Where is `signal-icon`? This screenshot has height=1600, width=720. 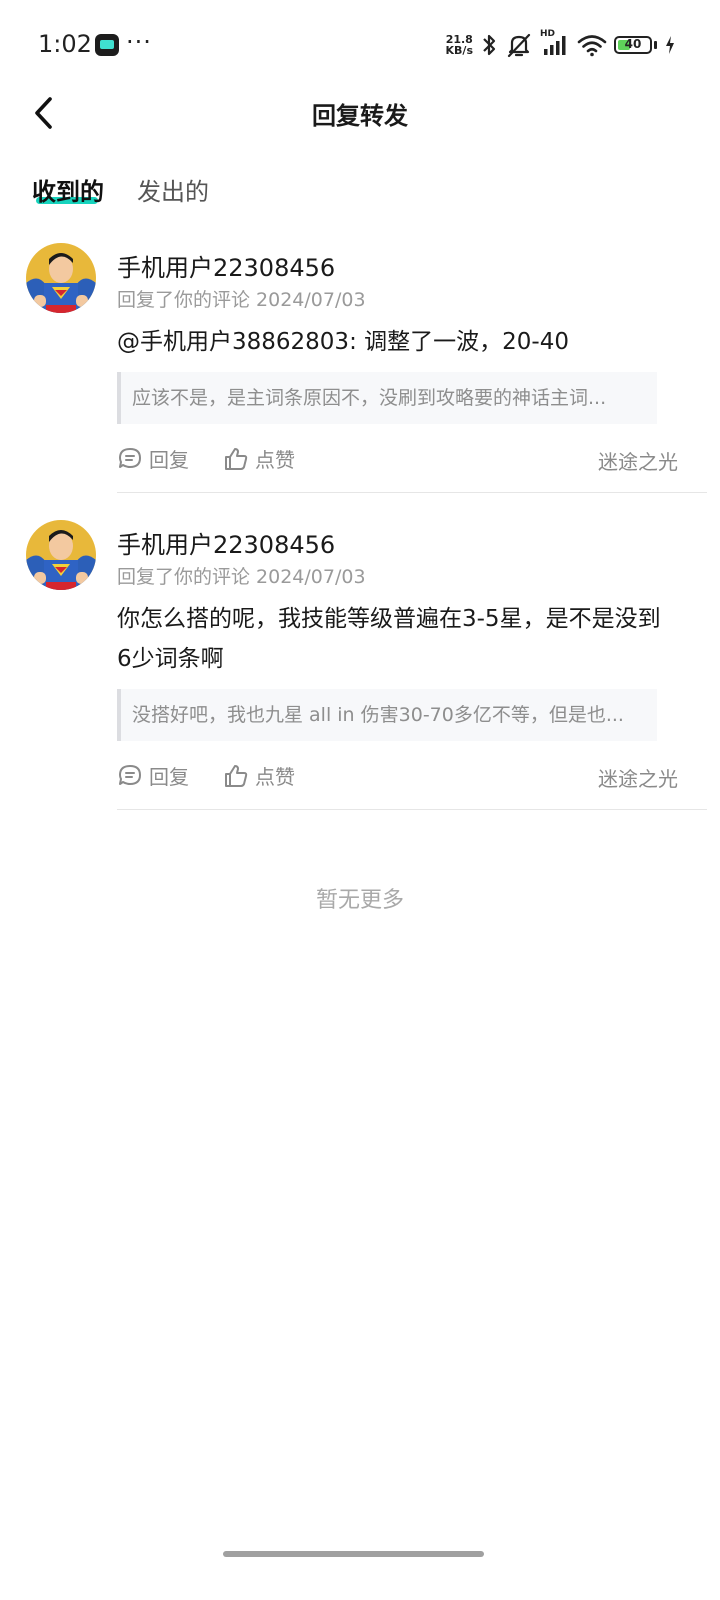 signal-icon is located at coordinates (555, 45).